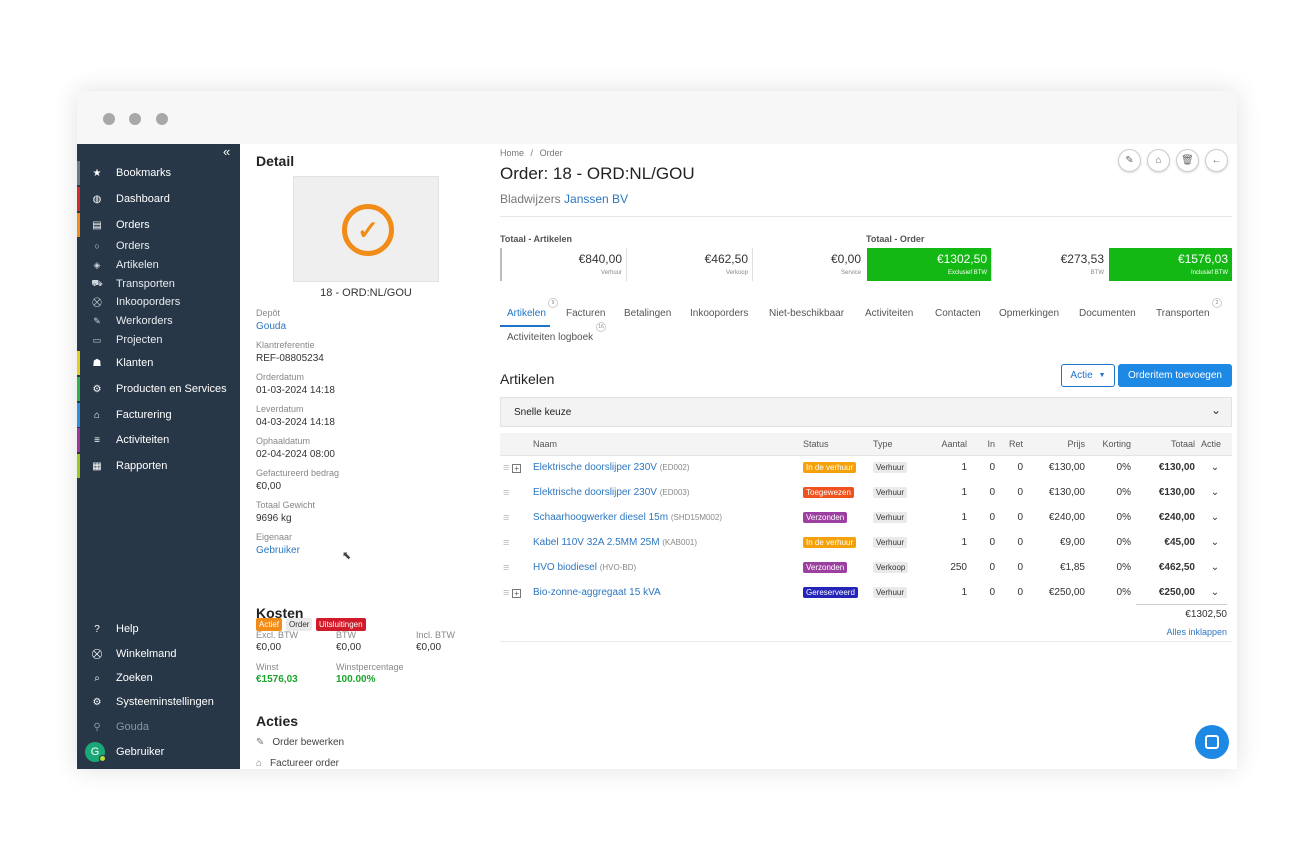  Describe the element at coordinates (866, 412) in the screenshot. I see `snelle-keuze-panel: Snelle keuze ⌄` at that location.